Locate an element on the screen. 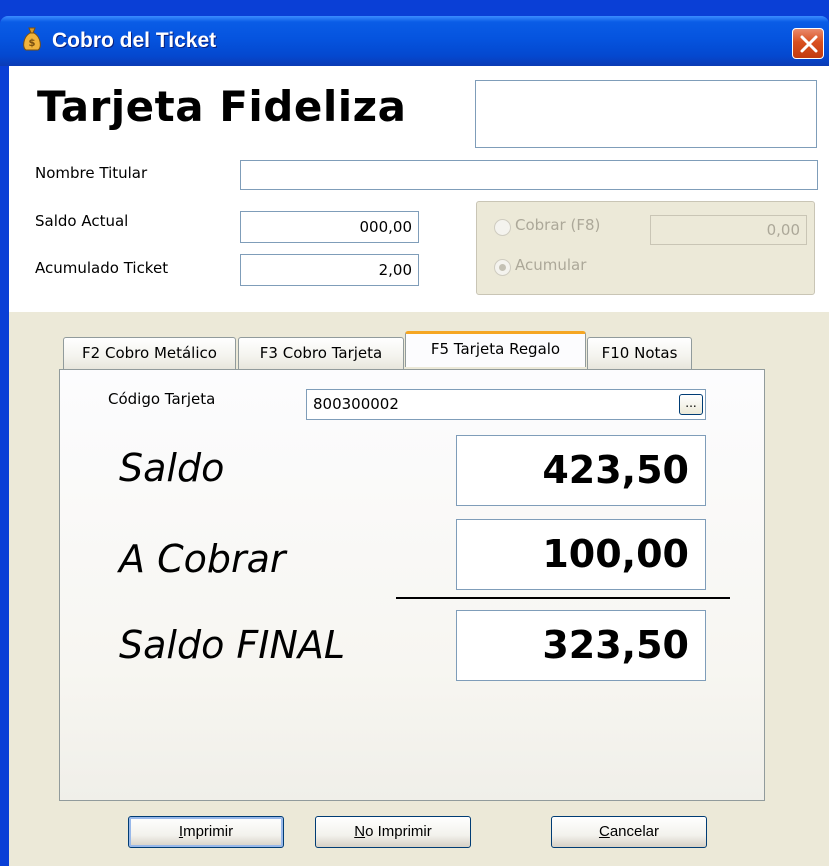 This screenshot has width=829, height=866. nombre-titular-field is located at coordinates (529, 175).